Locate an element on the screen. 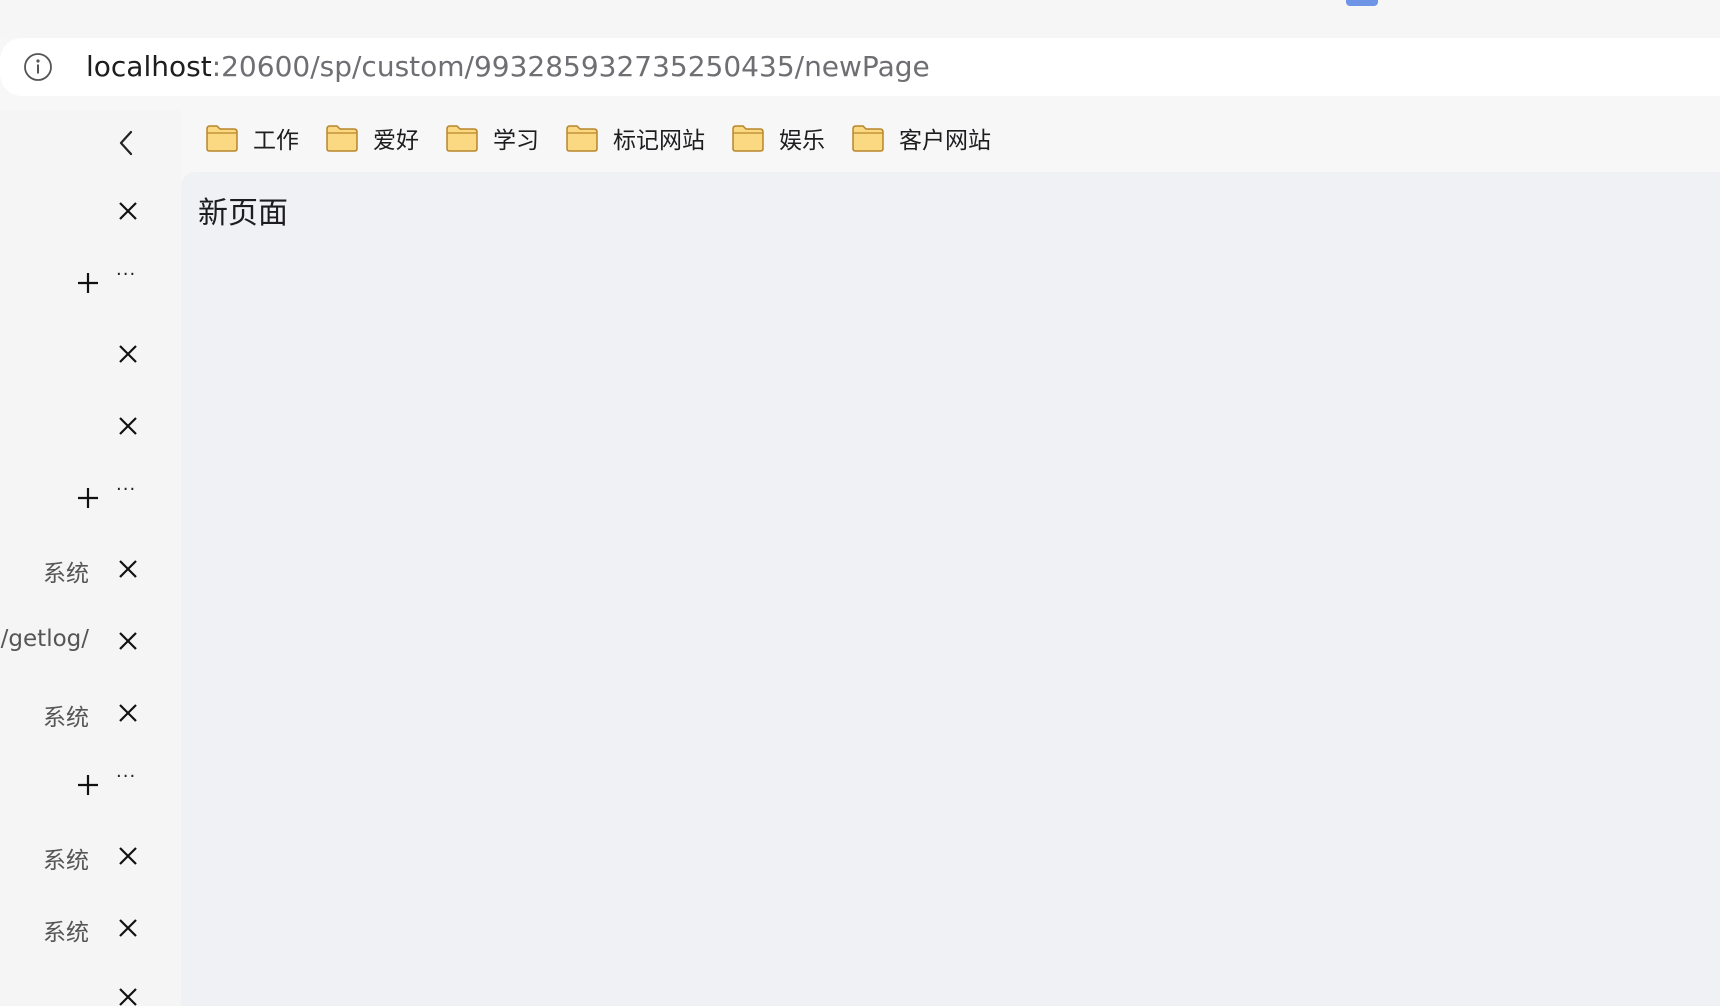  bookmarks-bar: 工作 爱好 学习 标记网站 娱乐 客户网站 is located at coordinates (611, 138).